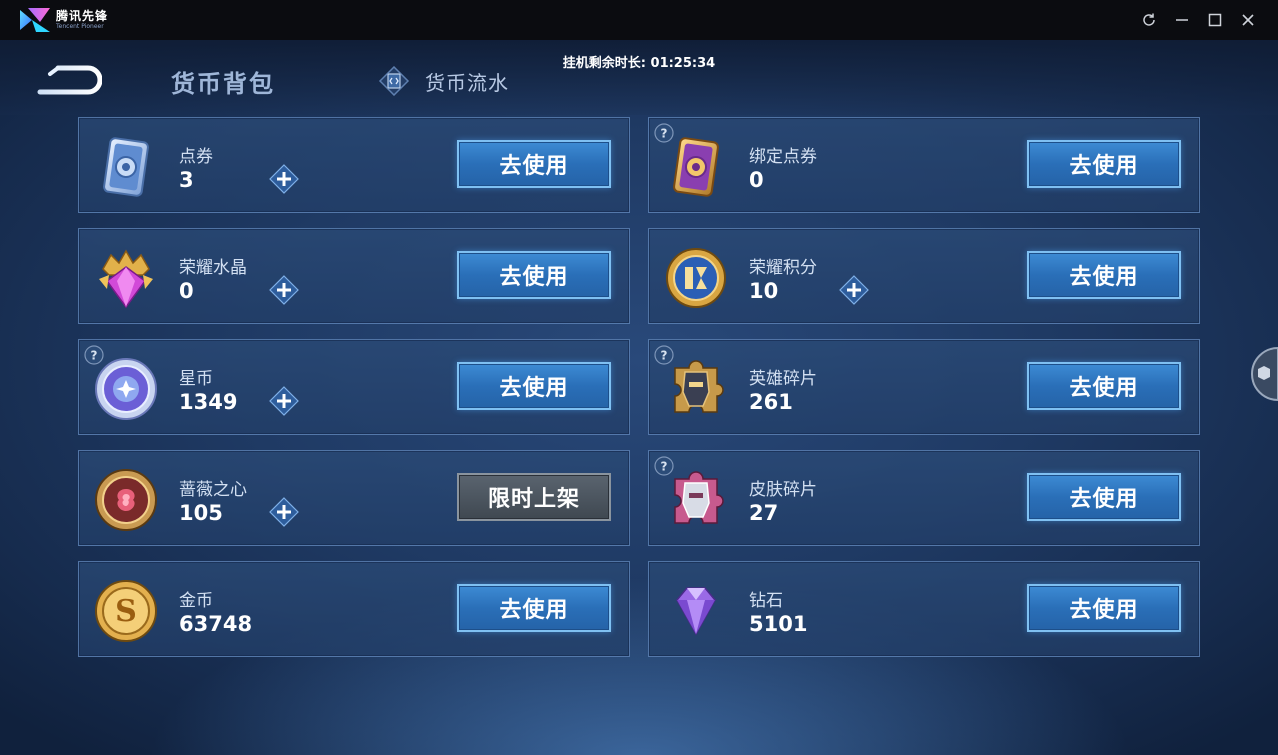  What do you see at coordinates (69, 80) in the screenshot?
I see `back-button` at bounding box center [69, 80].